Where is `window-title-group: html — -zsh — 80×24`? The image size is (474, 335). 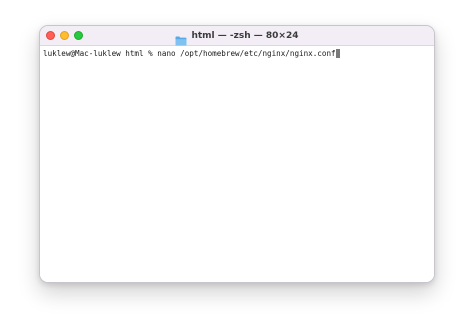 window-title-group: html — -zsh — 80×24 is located at coordinates (237, 36).